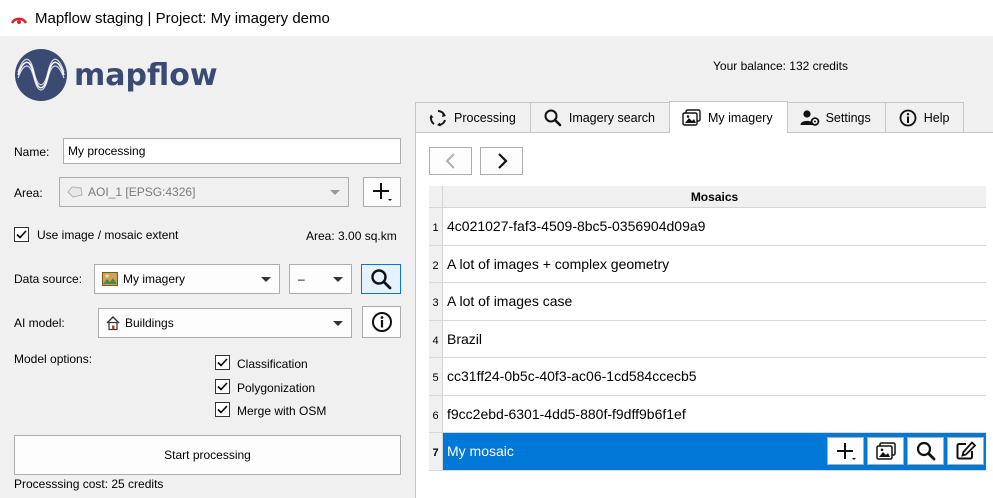 This screenshot has width=993, height=498. I want to click on tab-settings-label: Settings, so click(848, 117).